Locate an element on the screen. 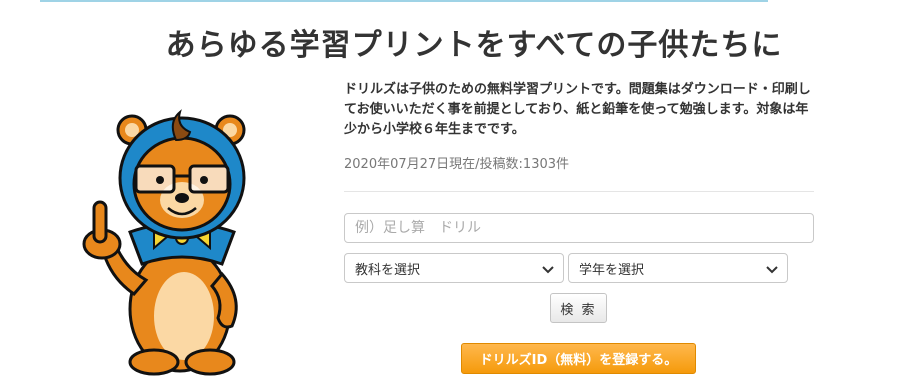  section-divider is located at coordinates (579, 191).